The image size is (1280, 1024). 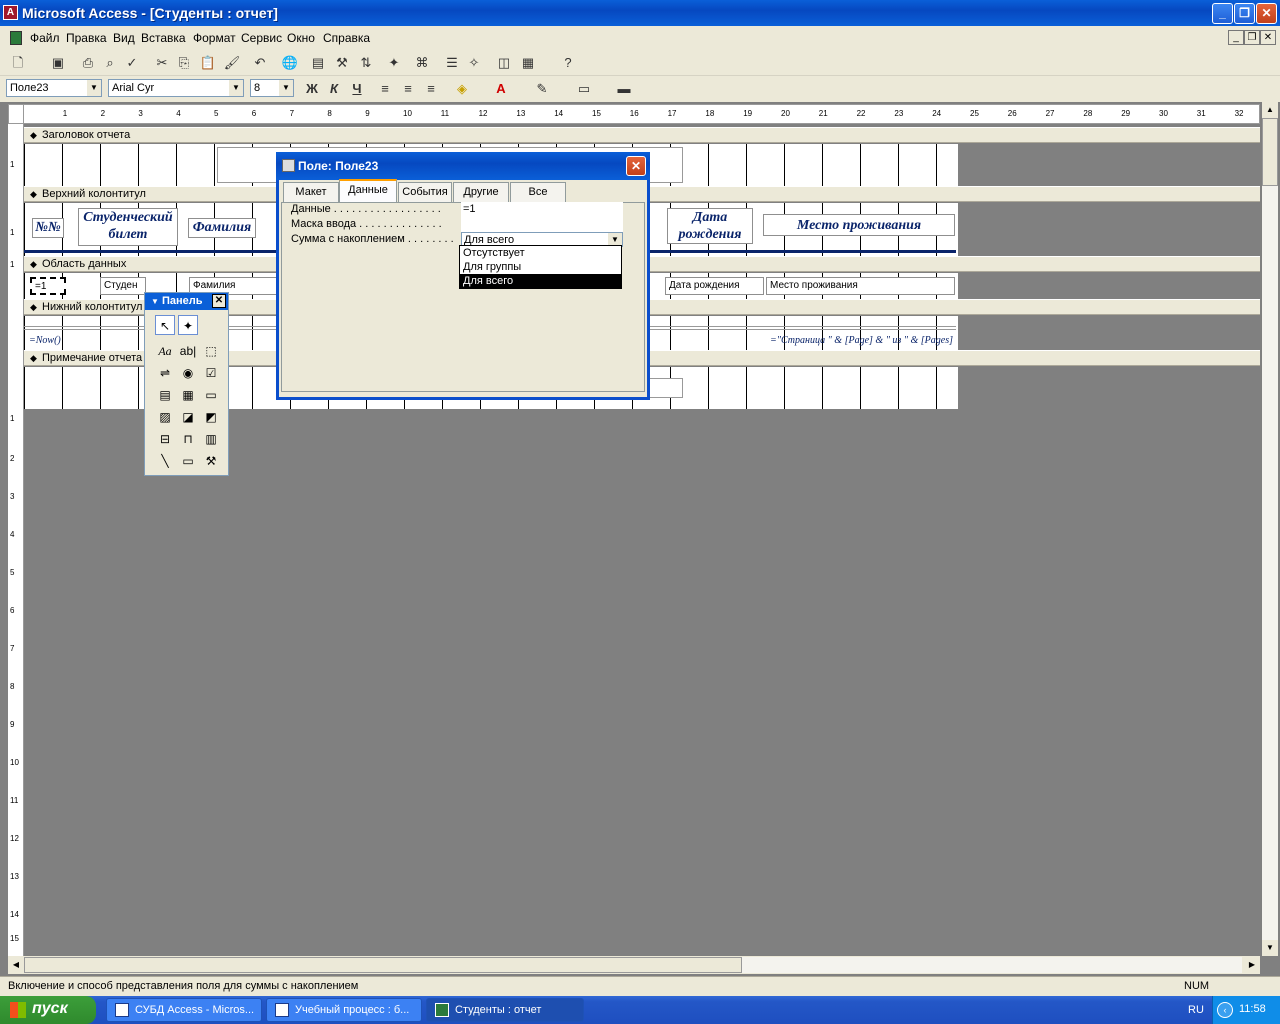 What do you see at coordinates (334, 89) in the screenshot?
I see `italic-button: К` at bounding box center [334, 89].